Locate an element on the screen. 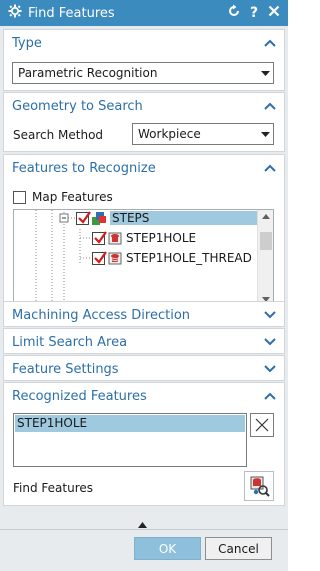  section-features-label: Features to Recognize is located at coordinates (84, 168).